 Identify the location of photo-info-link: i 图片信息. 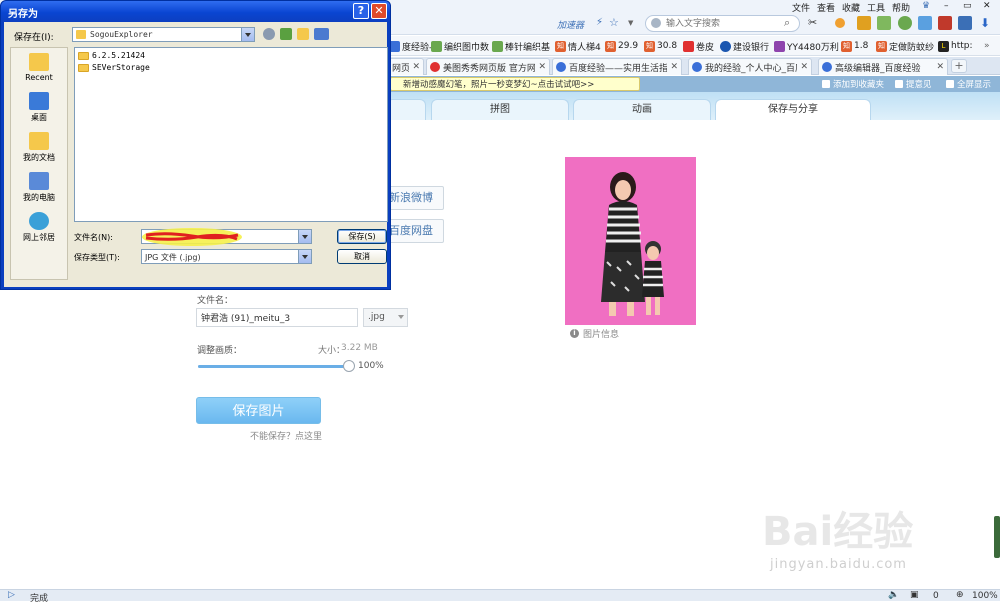
(594, 333).